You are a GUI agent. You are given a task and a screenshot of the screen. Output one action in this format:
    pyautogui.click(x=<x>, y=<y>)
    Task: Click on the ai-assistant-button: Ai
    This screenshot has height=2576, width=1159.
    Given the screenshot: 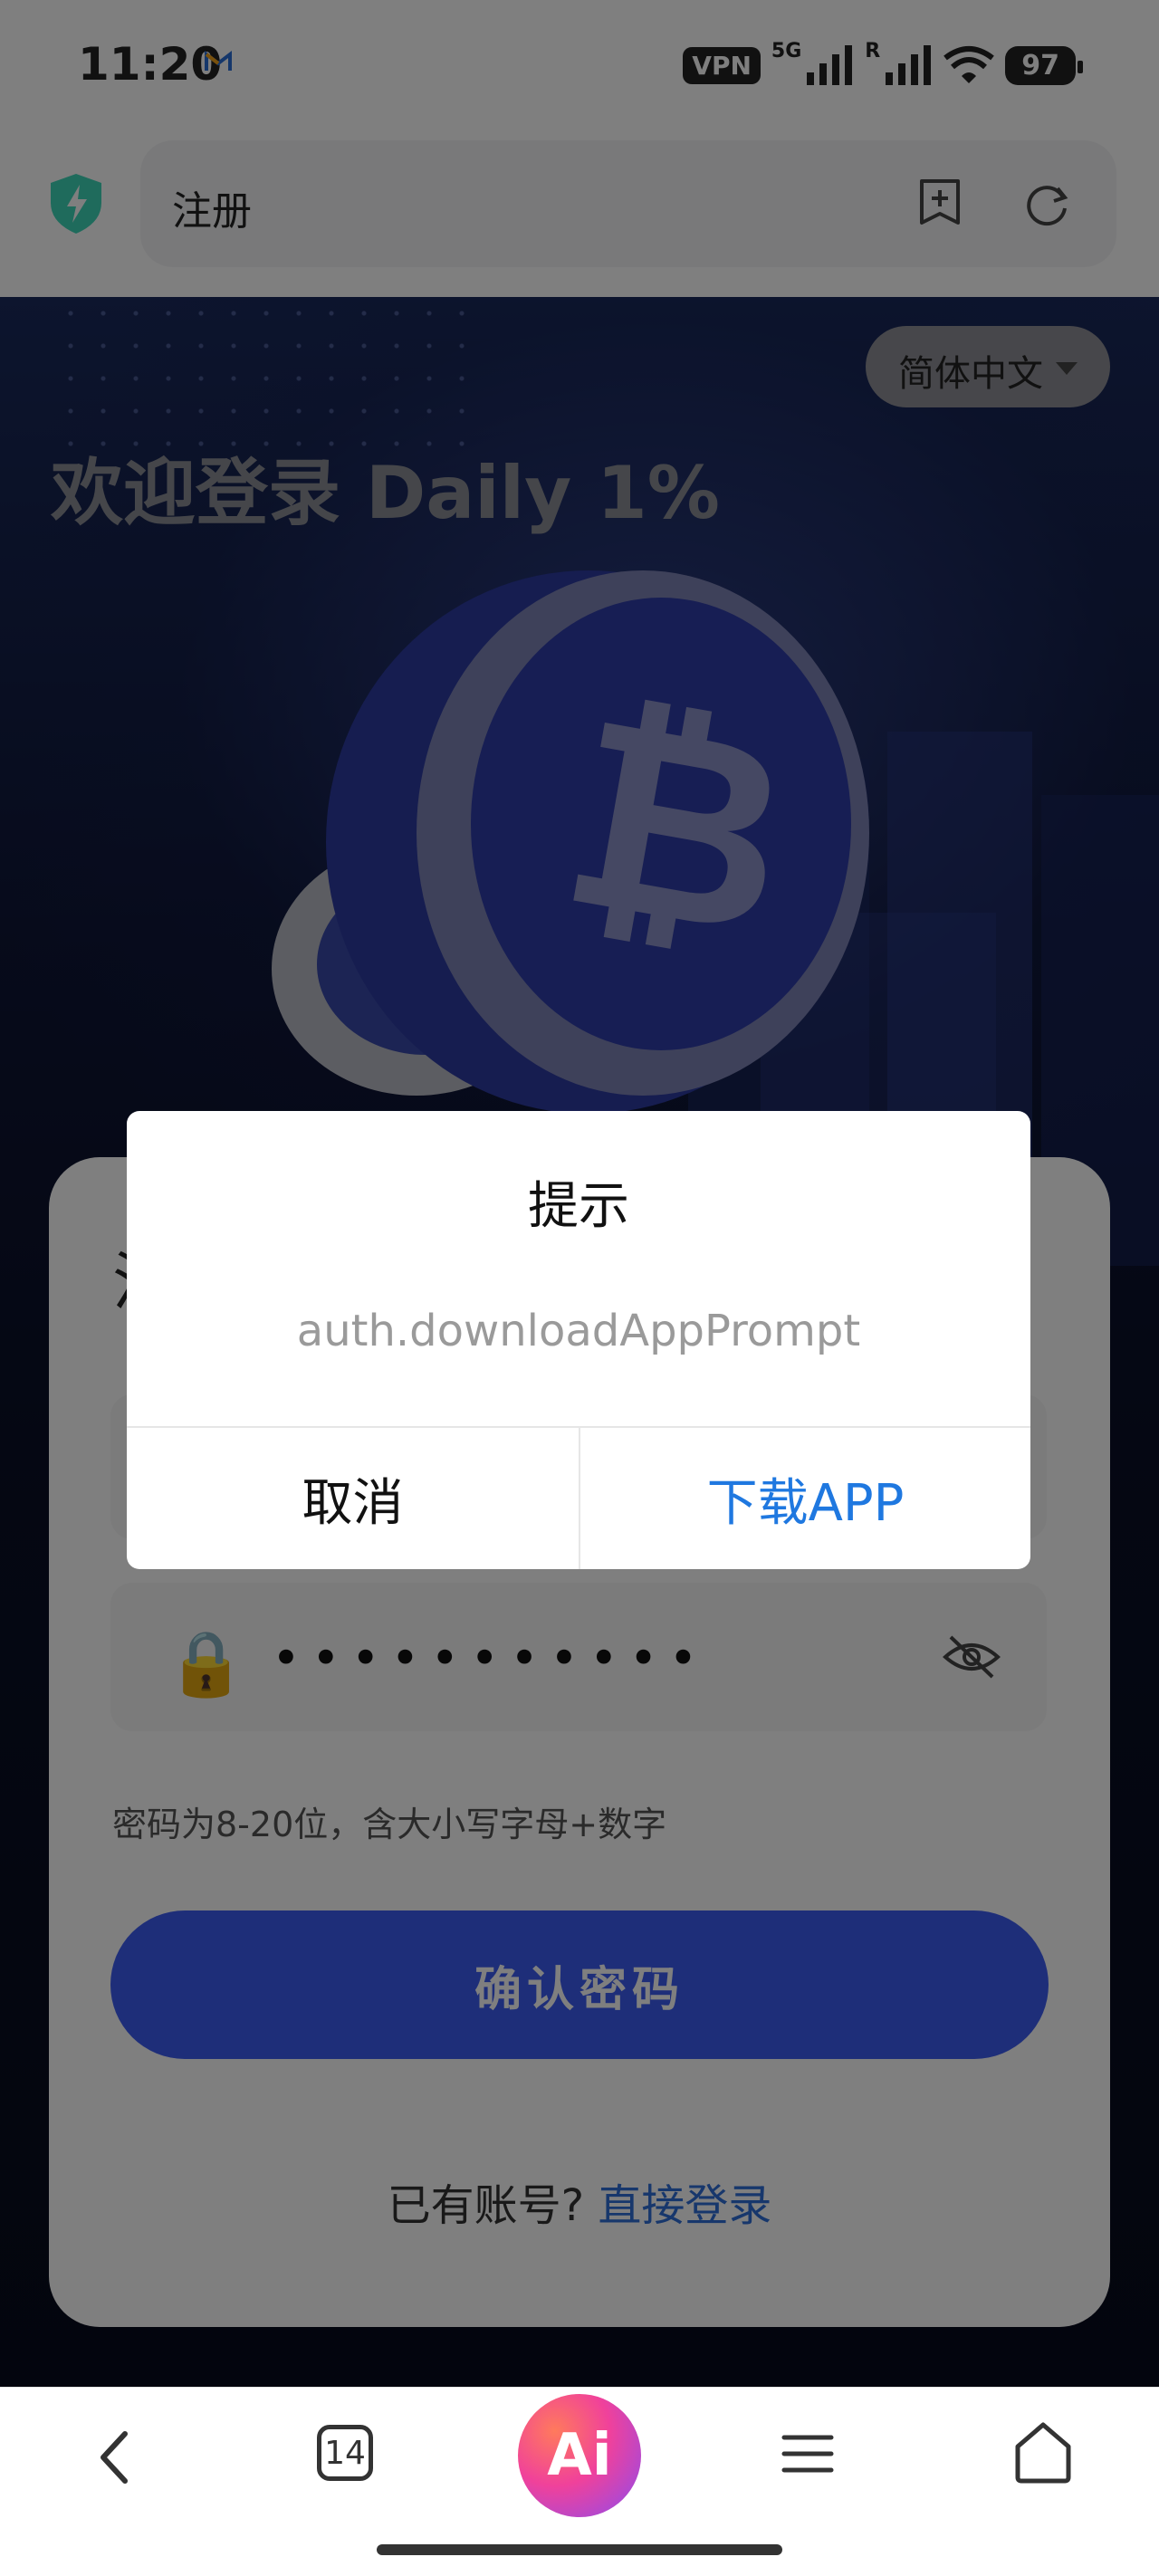 What is the action you would take?
    pyautogui.click(x=579, y=2455)
    